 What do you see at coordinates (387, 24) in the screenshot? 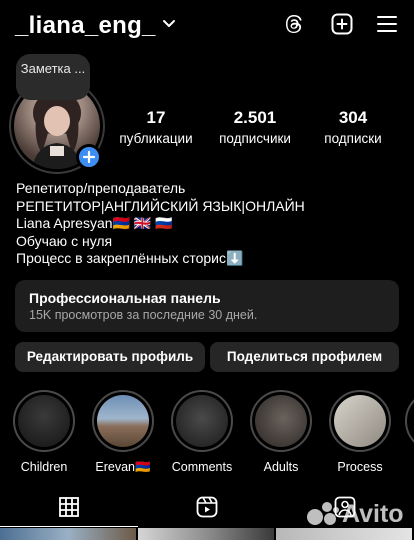
I see `menu-icon` at bounding box center [387, 24].